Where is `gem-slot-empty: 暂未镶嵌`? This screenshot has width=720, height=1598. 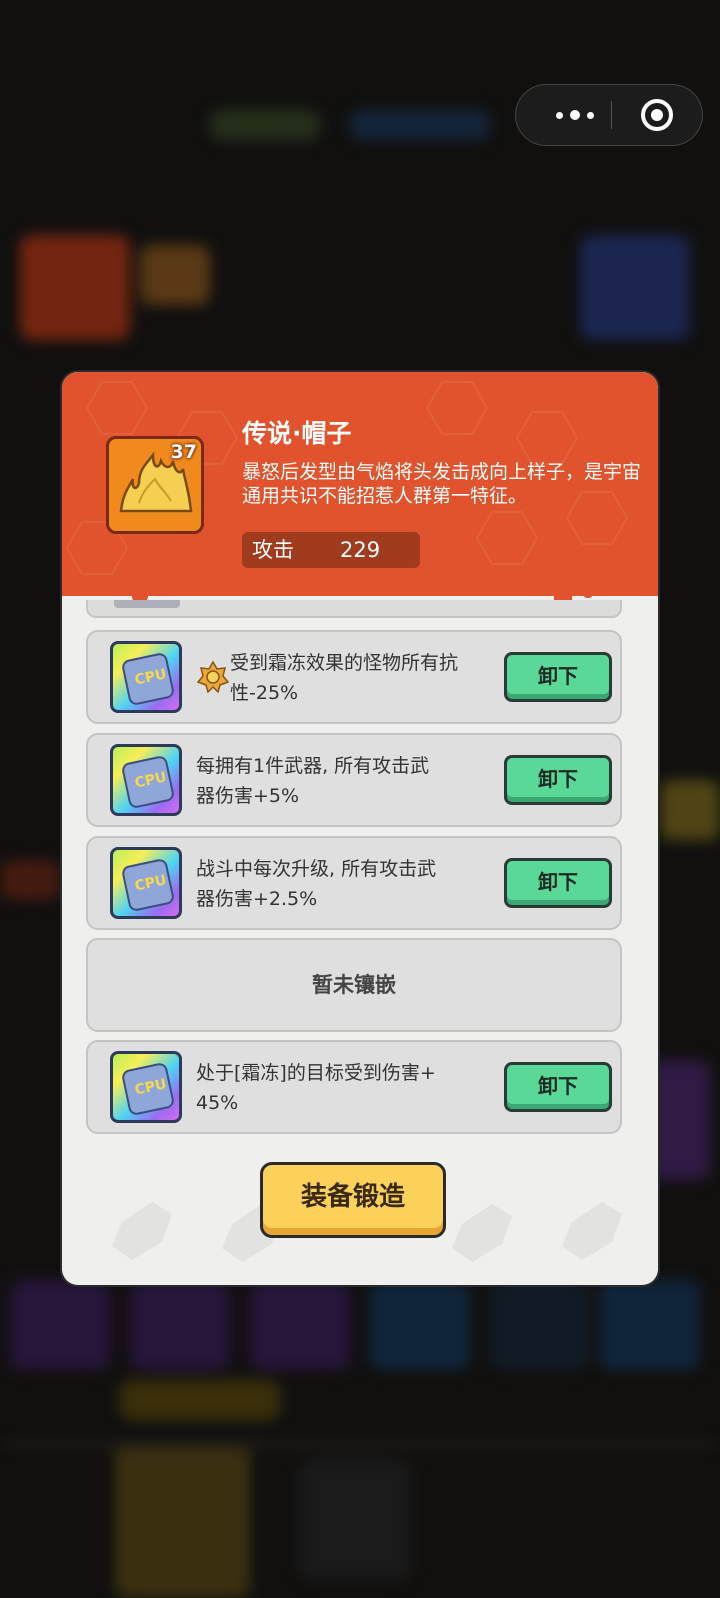 gem-slot-empty: 暂未镶嵌 is located at coordinates (354, 985).